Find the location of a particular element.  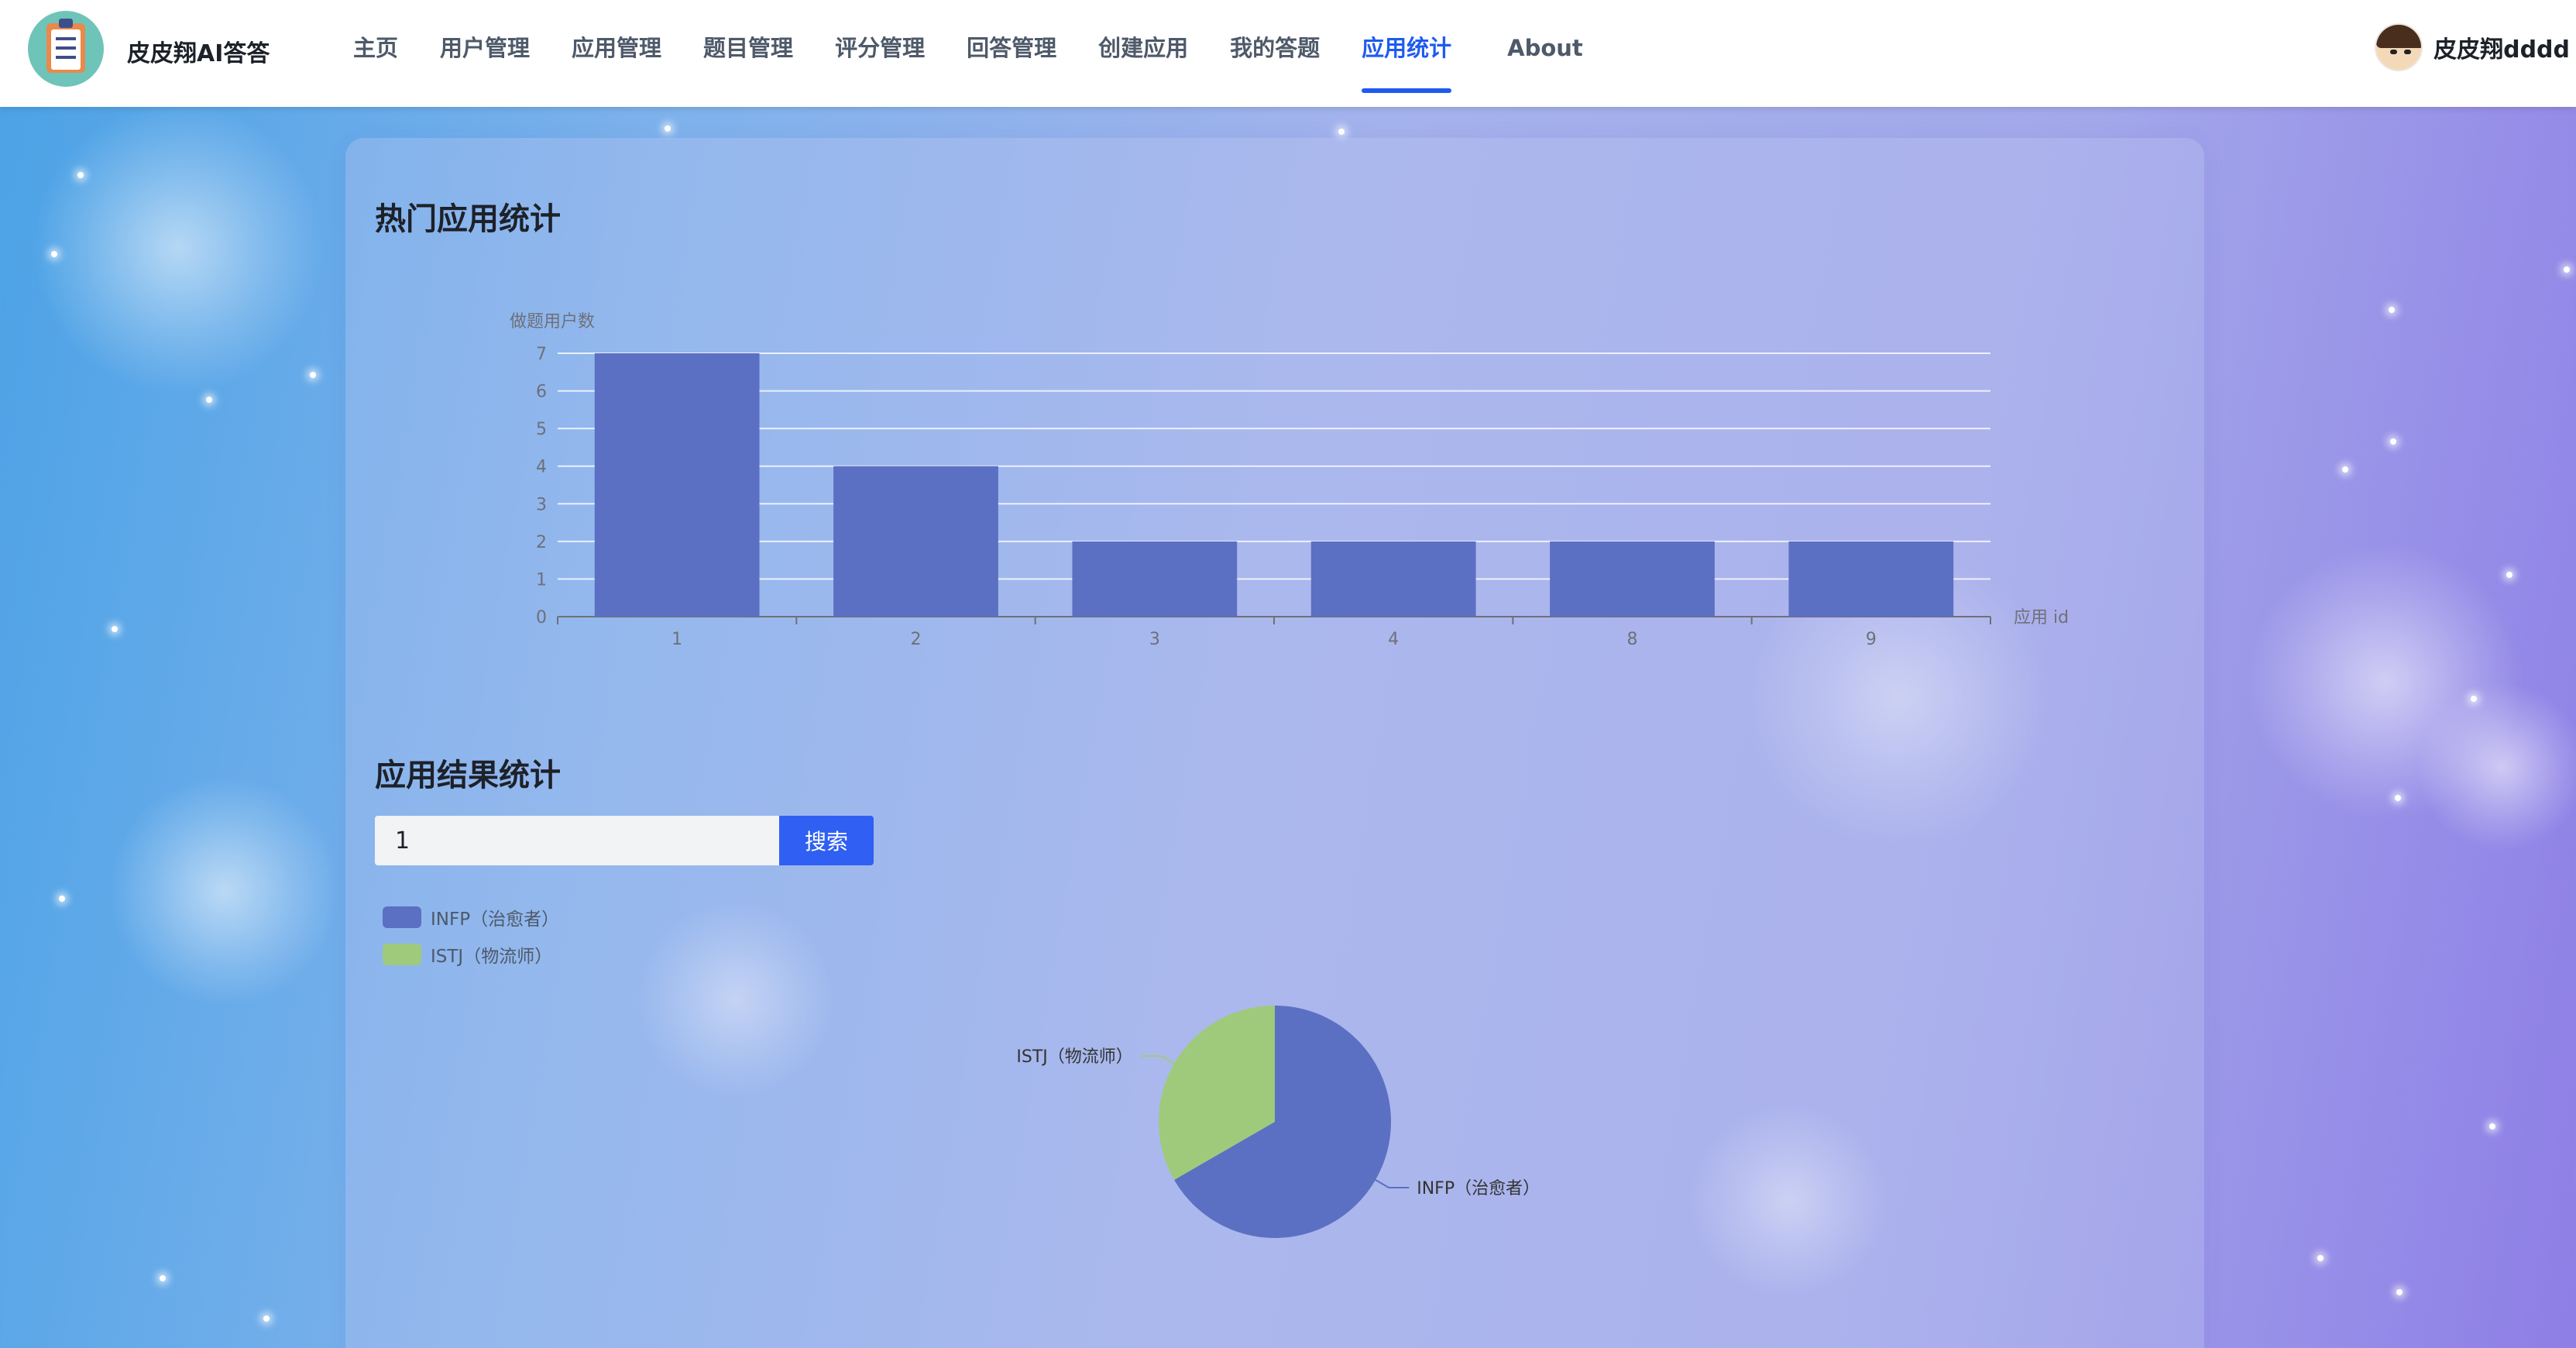

y-tick-label: 3 is located at coordinates (541, 505).